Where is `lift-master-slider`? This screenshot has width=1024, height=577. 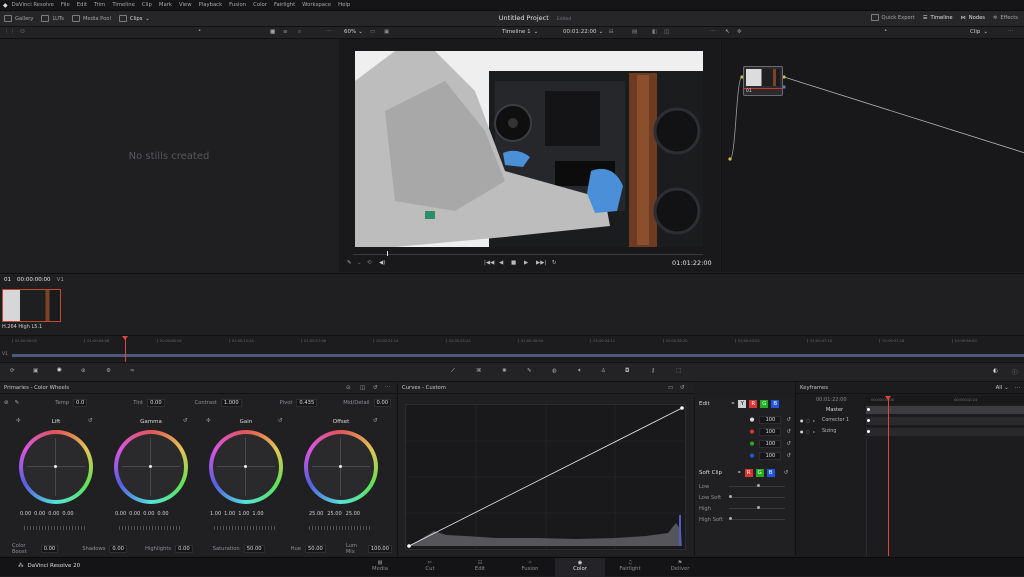 lift-master-slider is located at coordinates (55, 528).